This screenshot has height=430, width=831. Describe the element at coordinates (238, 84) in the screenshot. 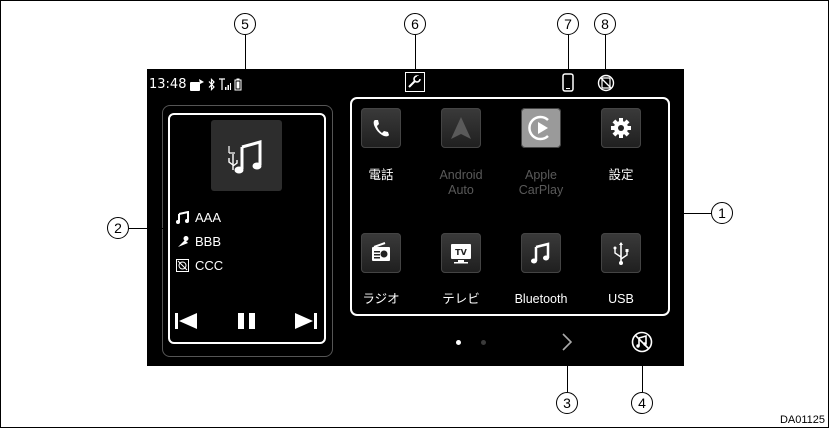

I see `battery-icon` at that location.